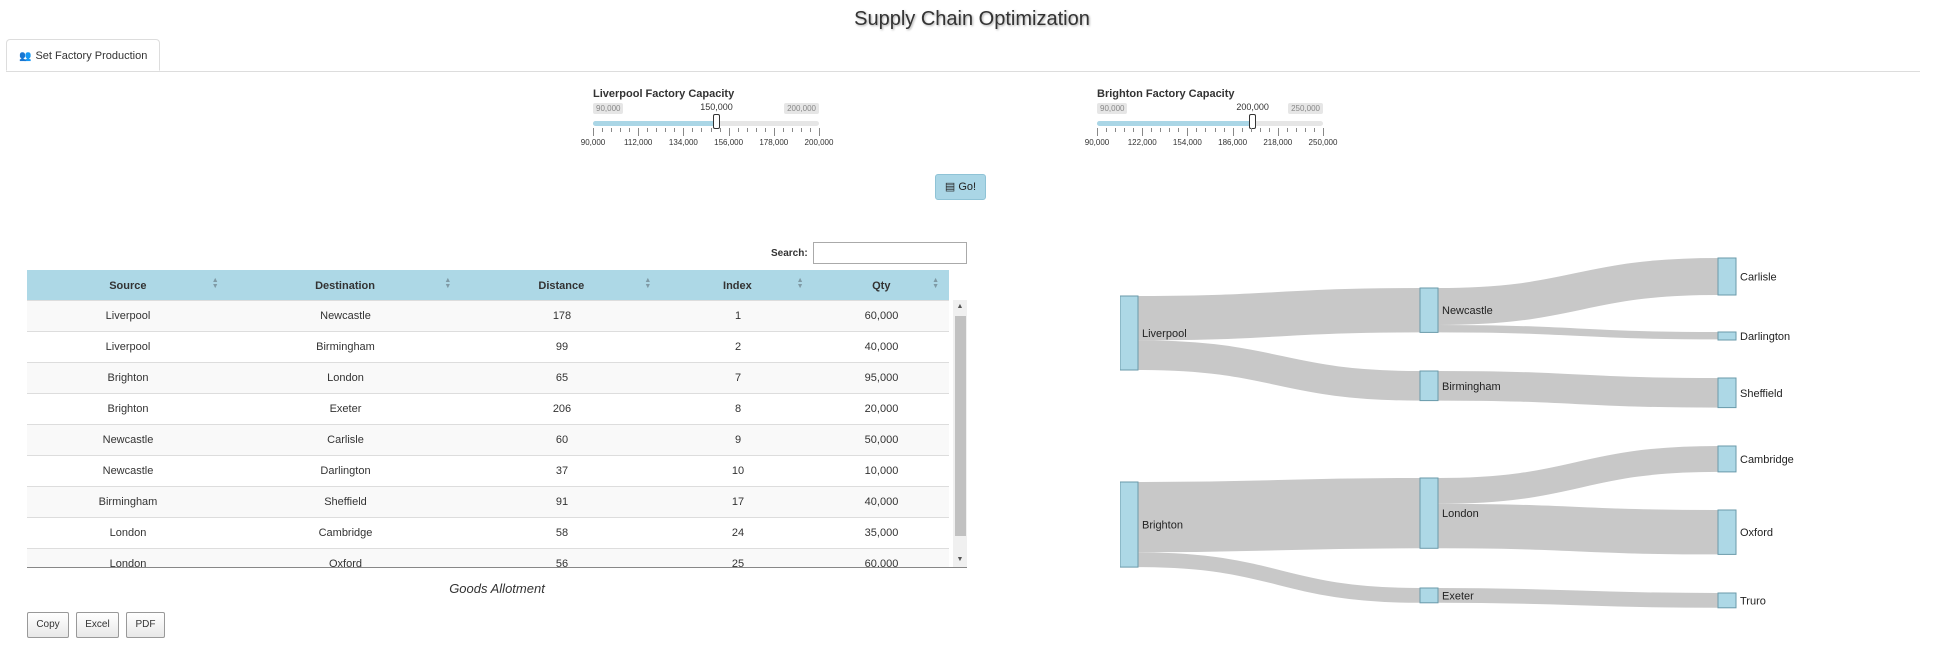  I want to click on table-cell-destination: Oxford, so click(345, 557).